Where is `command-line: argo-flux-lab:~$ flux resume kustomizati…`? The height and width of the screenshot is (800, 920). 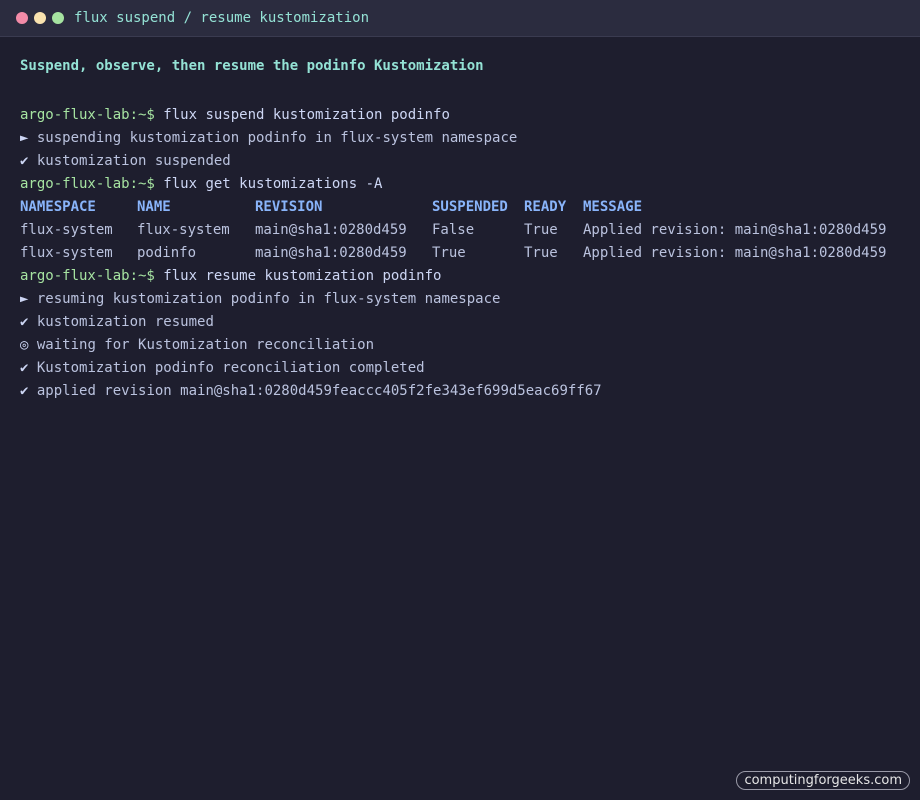 command-line: argo-flux-lab:~$ flux resume kustomizati… is located at coordinates (460, 276).